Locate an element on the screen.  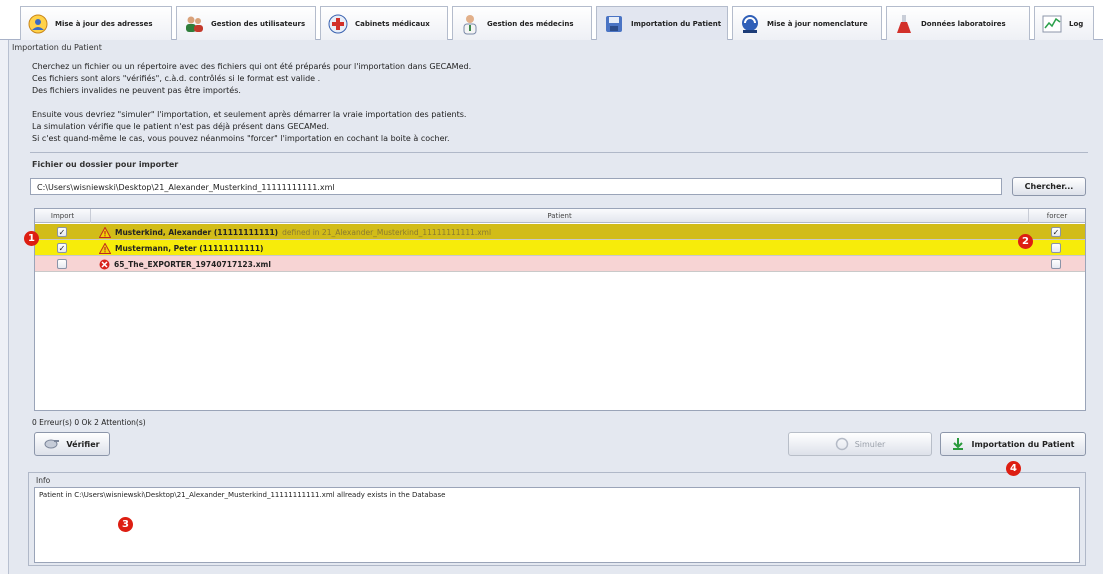
error-icon is located at coordinates (104, 264).